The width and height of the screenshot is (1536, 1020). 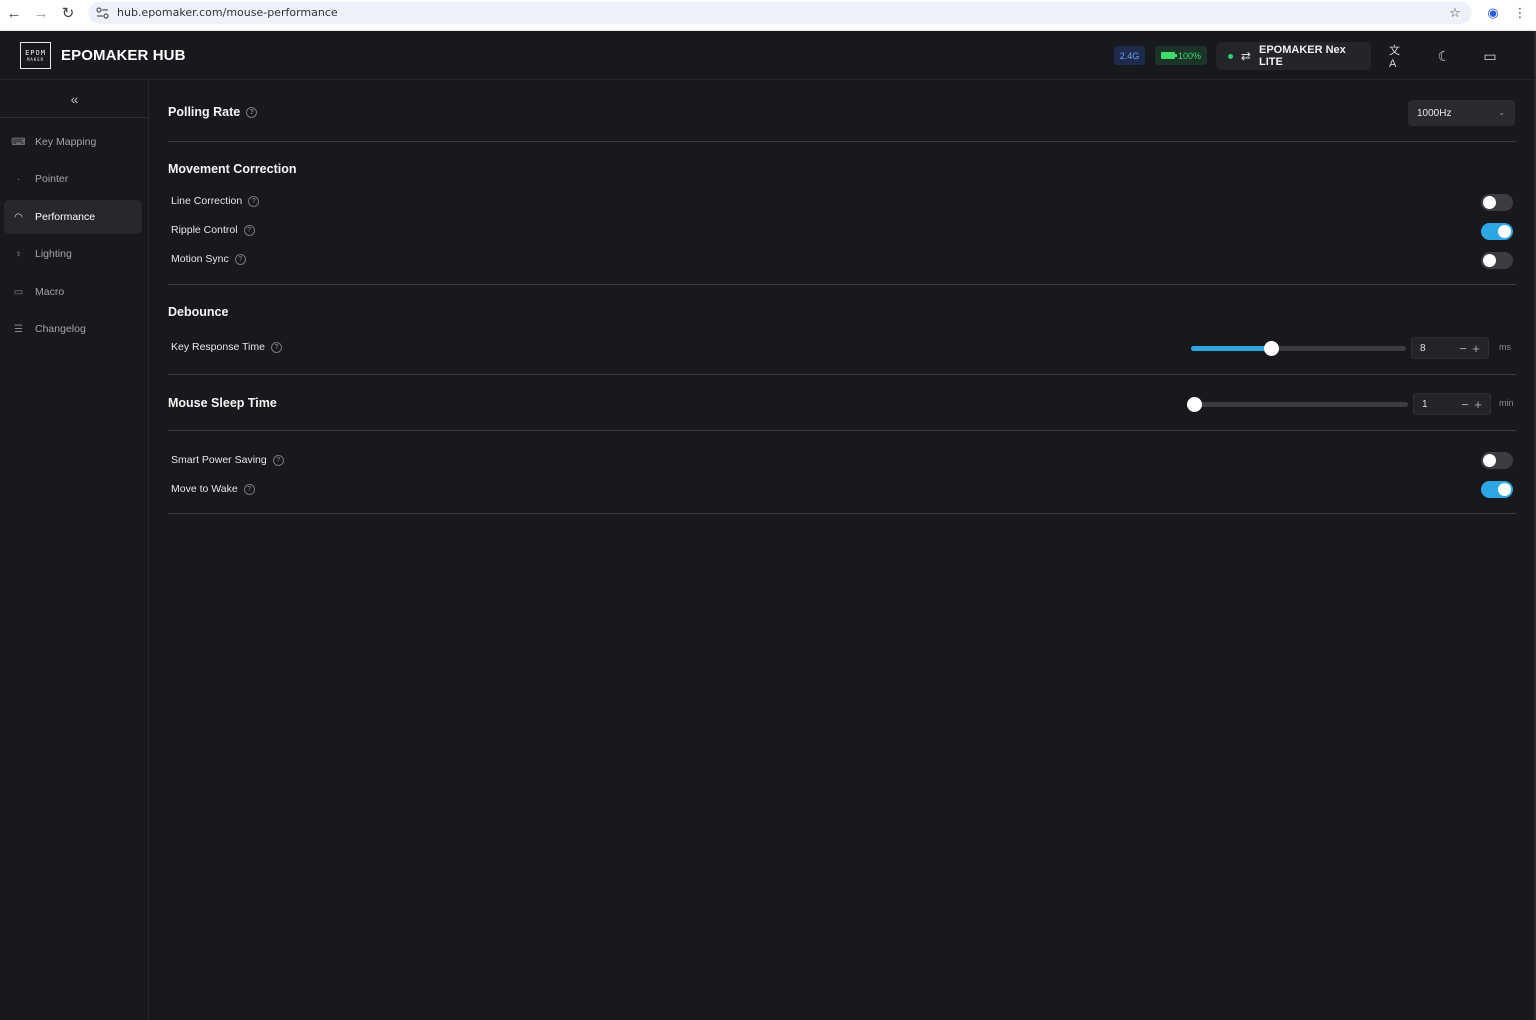 What do you see at coordinates (1168, 55) in the screenshot?
I see `battery-icon` at bounding box center [1168, 55].